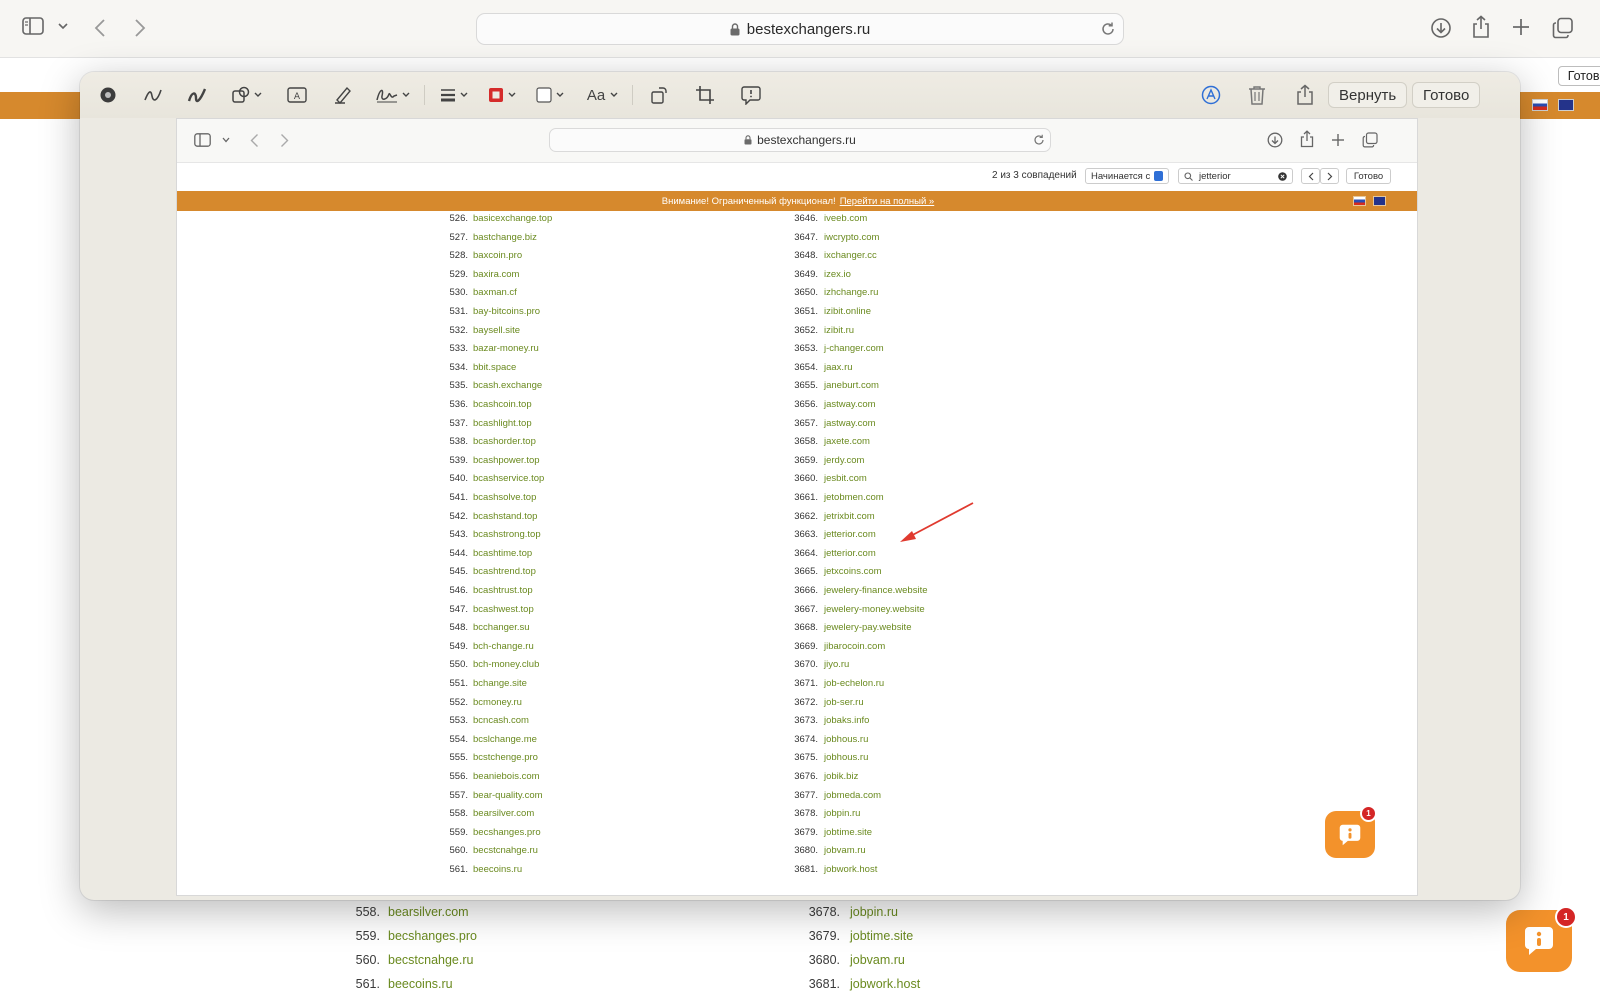  I want to click on exchanger-link: bcashpower.top, so click(506, 460).